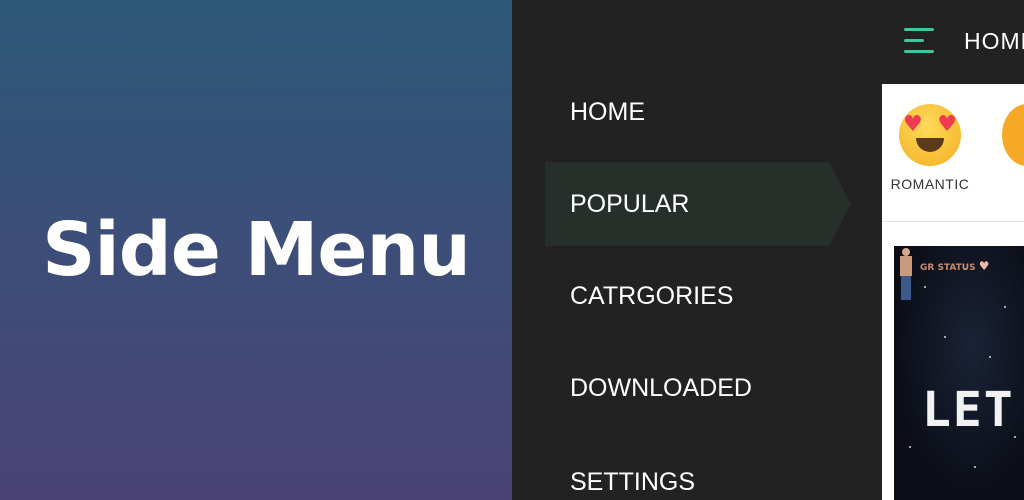 The width and height of the screenshot is (1024, 500). What do you see at coordinates (698, 204) in the screenshot?
I see `menu-item-popular: POPULAR` at bounding box center [698, 204].